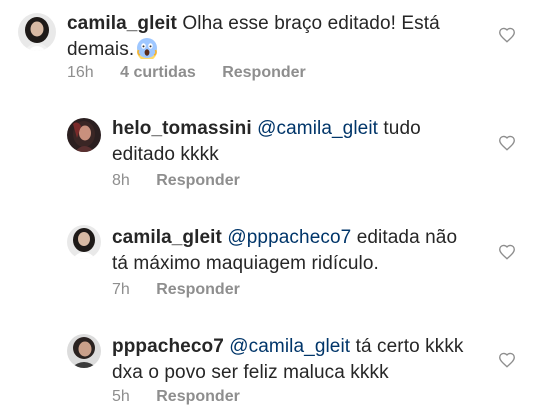 The height and width of the screenshot is (413, 540). What do you see at coordinates (407, 237) in the screenshot?
I see `comment-body: editada não` at bounding box center [407, 237].